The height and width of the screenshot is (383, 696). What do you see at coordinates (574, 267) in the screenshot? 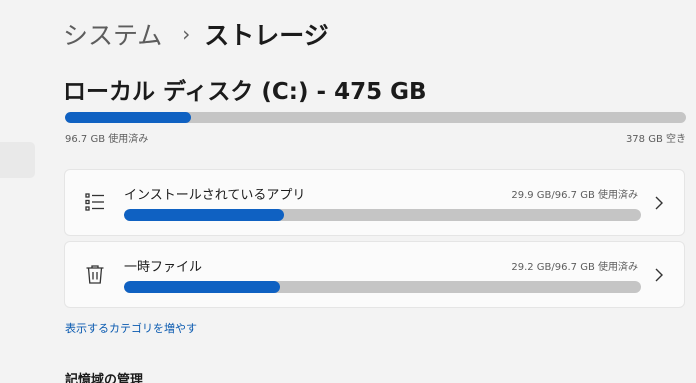
I see `category-usage: 29.2 GB/96.7 GB 使用済み` at bounding box center [574, 267].